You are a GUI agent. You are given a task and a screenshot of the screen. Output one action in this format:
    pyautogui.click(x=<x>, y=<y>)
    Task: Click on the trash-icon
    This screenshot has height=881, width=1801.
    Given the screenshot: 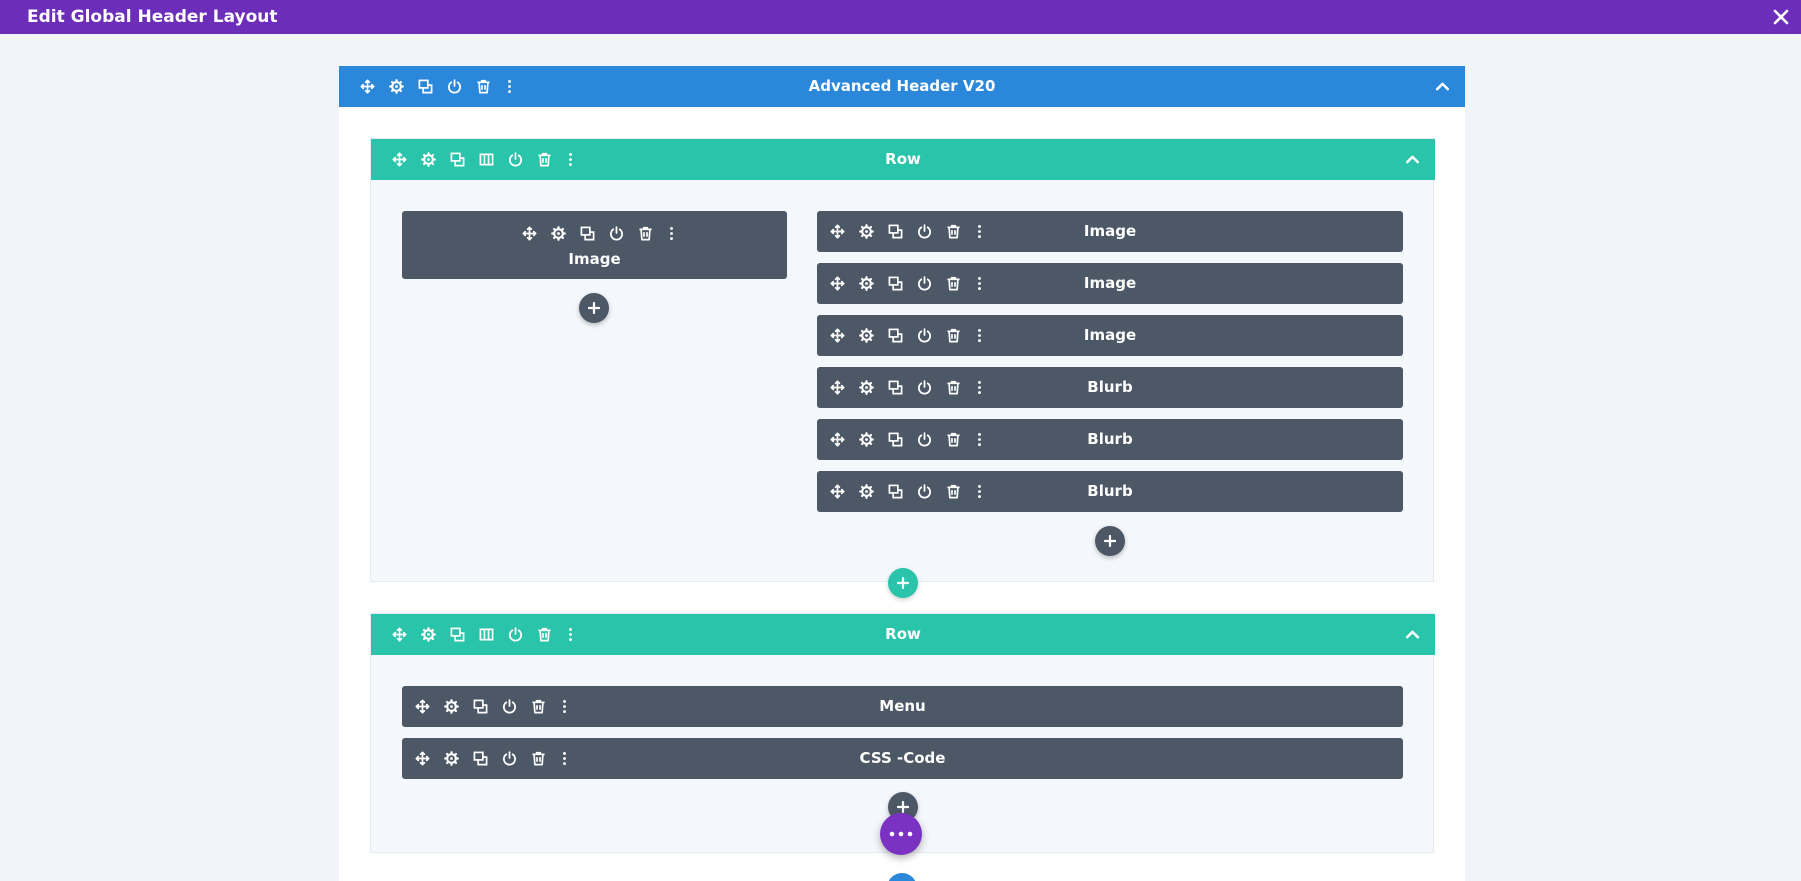 What is the action you would take?
    pyautogui.click(x=645, y=233)
    